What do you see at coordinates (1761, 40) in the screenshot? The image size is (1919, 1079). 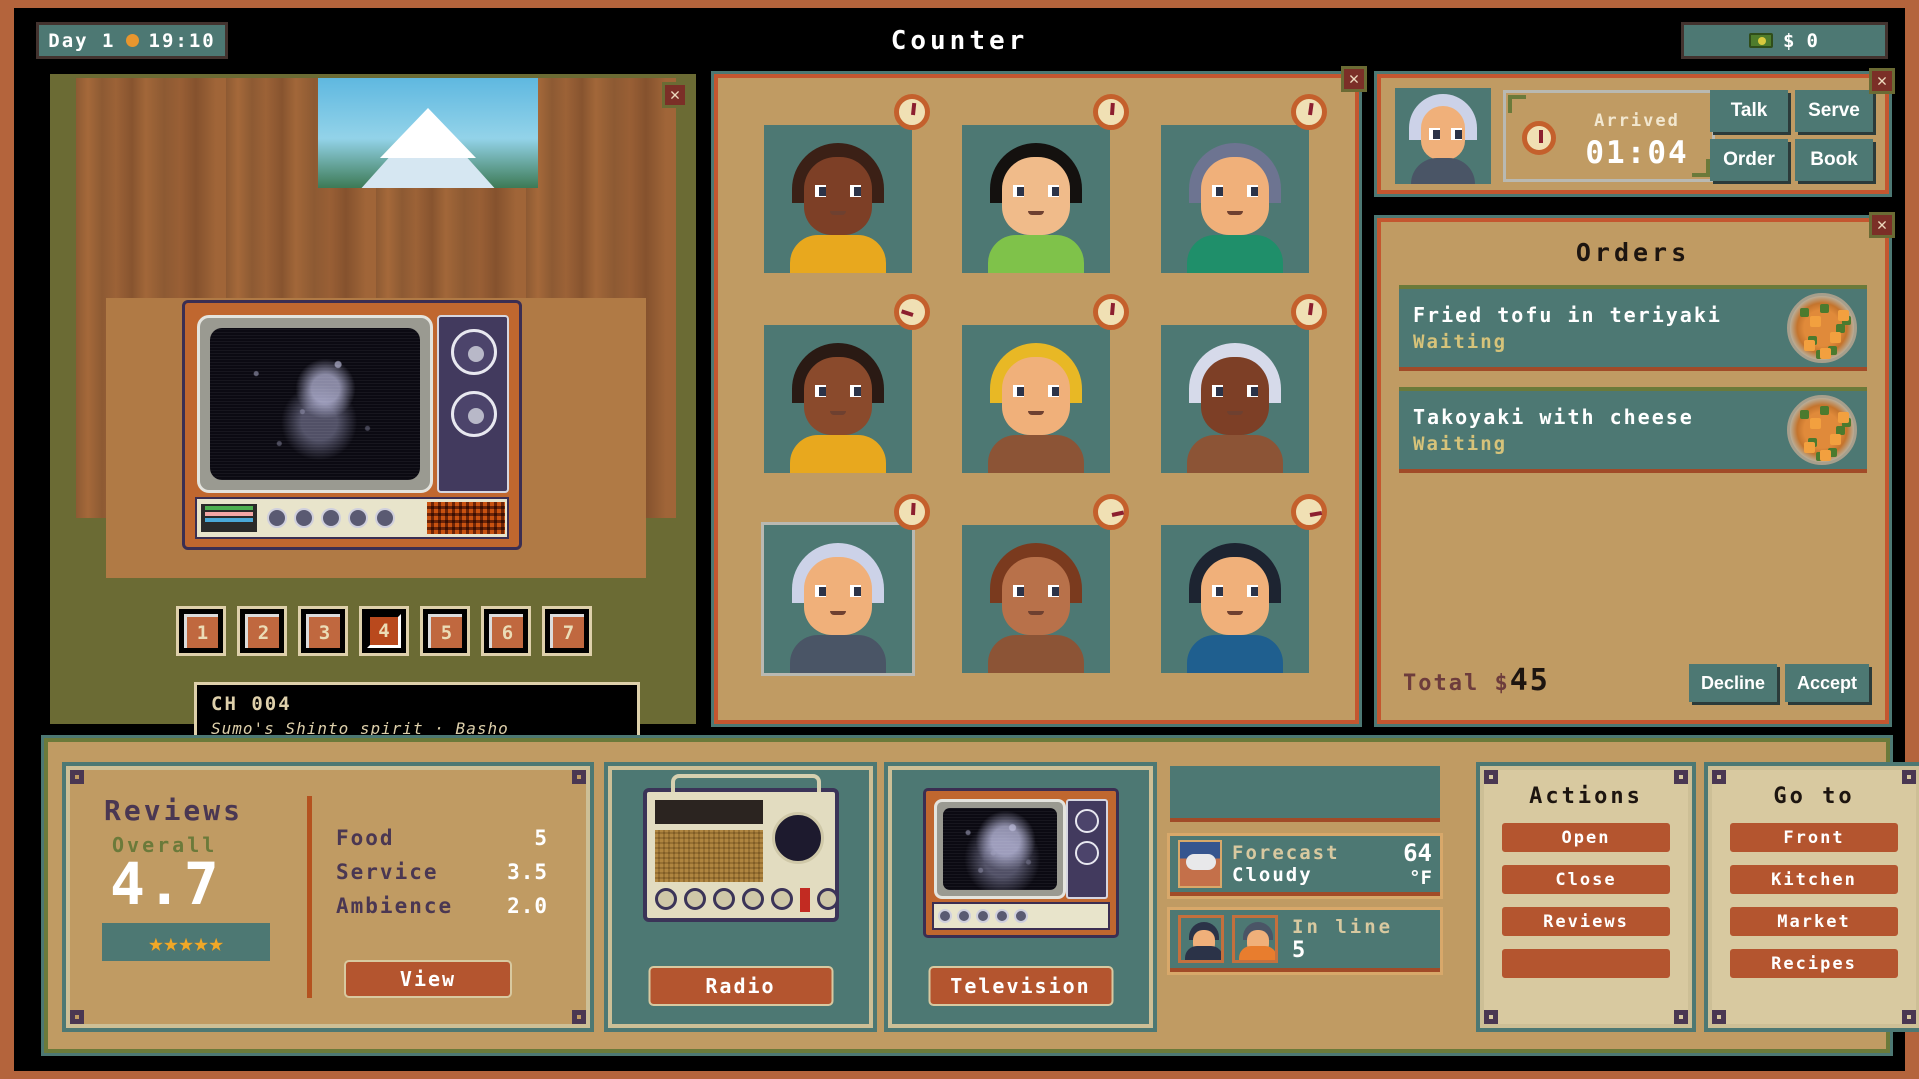 I see `cash-icon` at bounding box center [1761, 40].